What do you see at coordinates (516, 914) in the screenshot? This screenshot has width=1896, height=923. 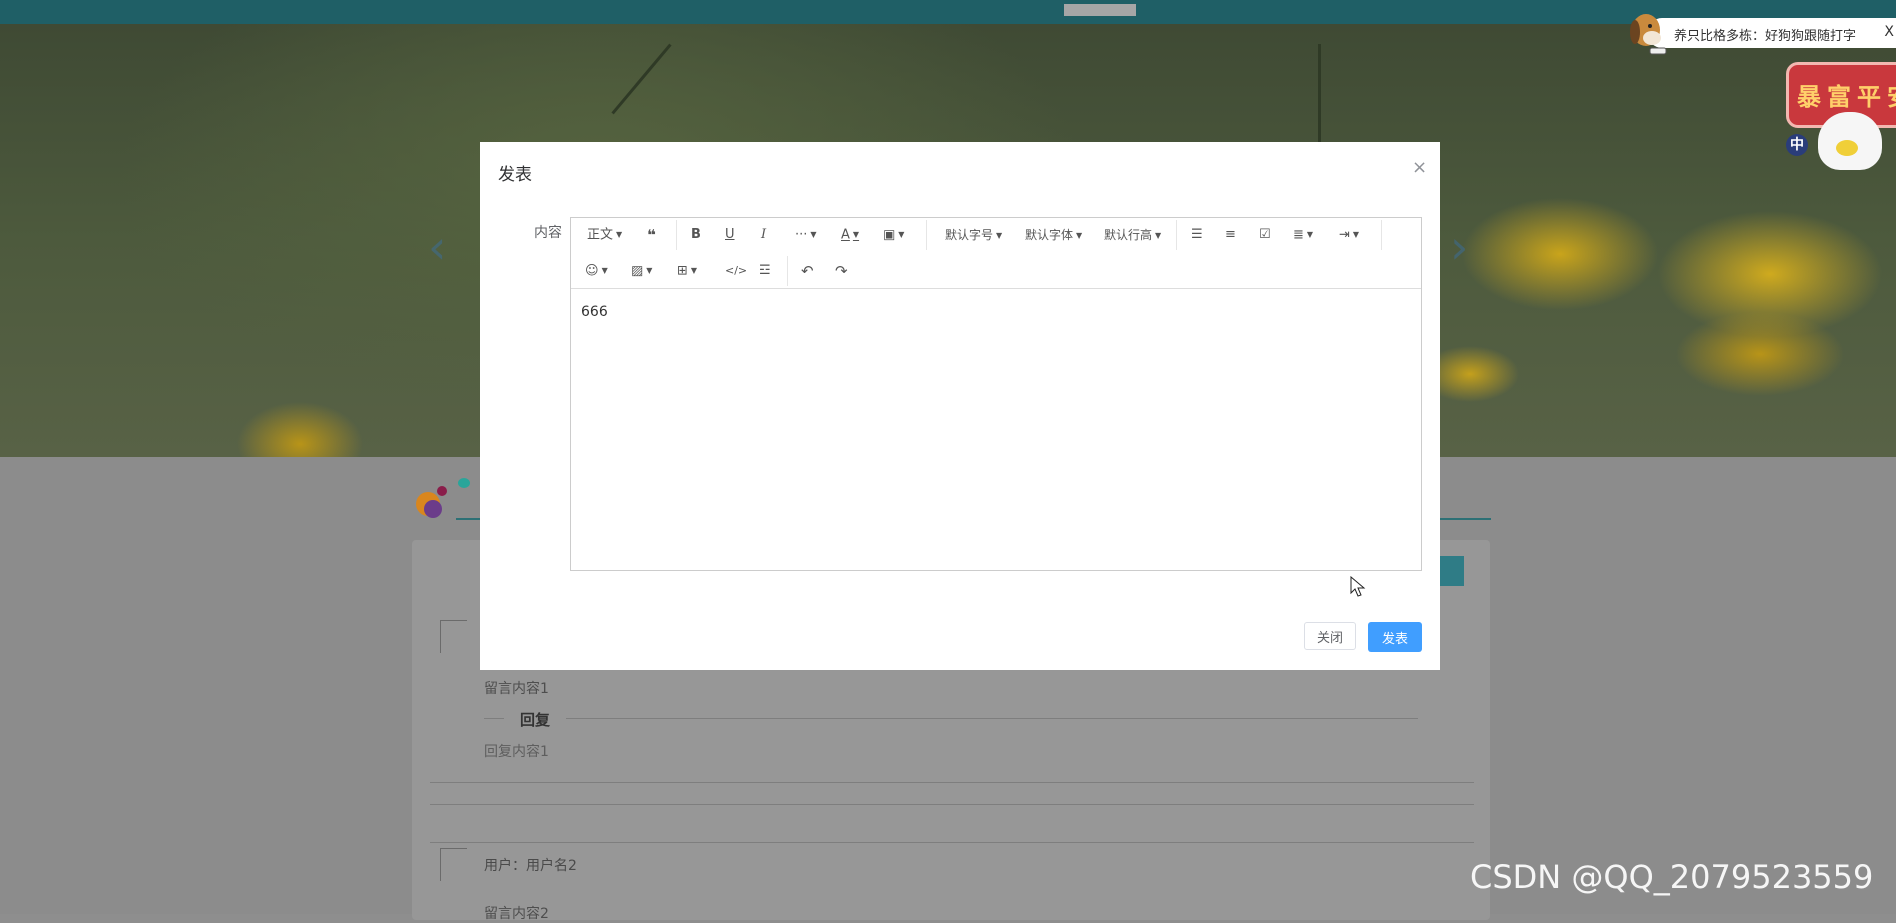 I see `message-content: 留言内容2` at bounding box center [516, 914].